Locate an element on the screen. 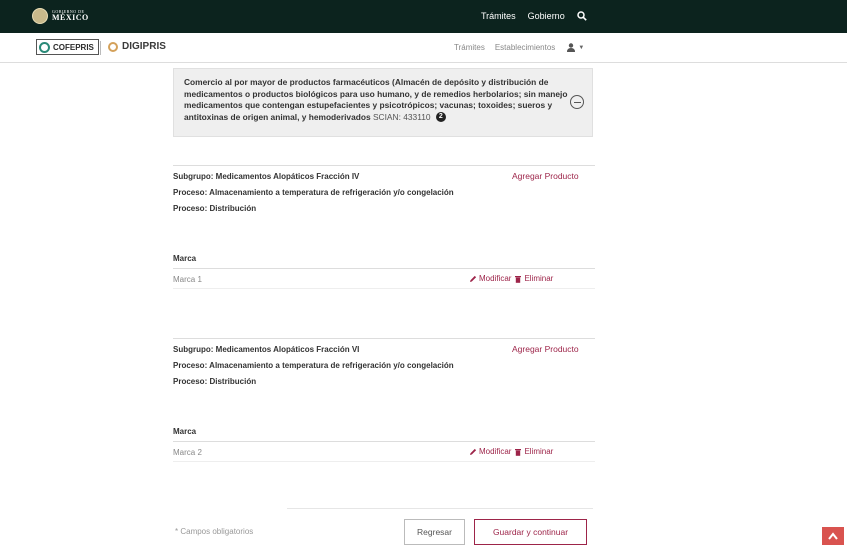 The width and height of the screenshot is (847, 545). search-icon is located at coordinates (581, 16).